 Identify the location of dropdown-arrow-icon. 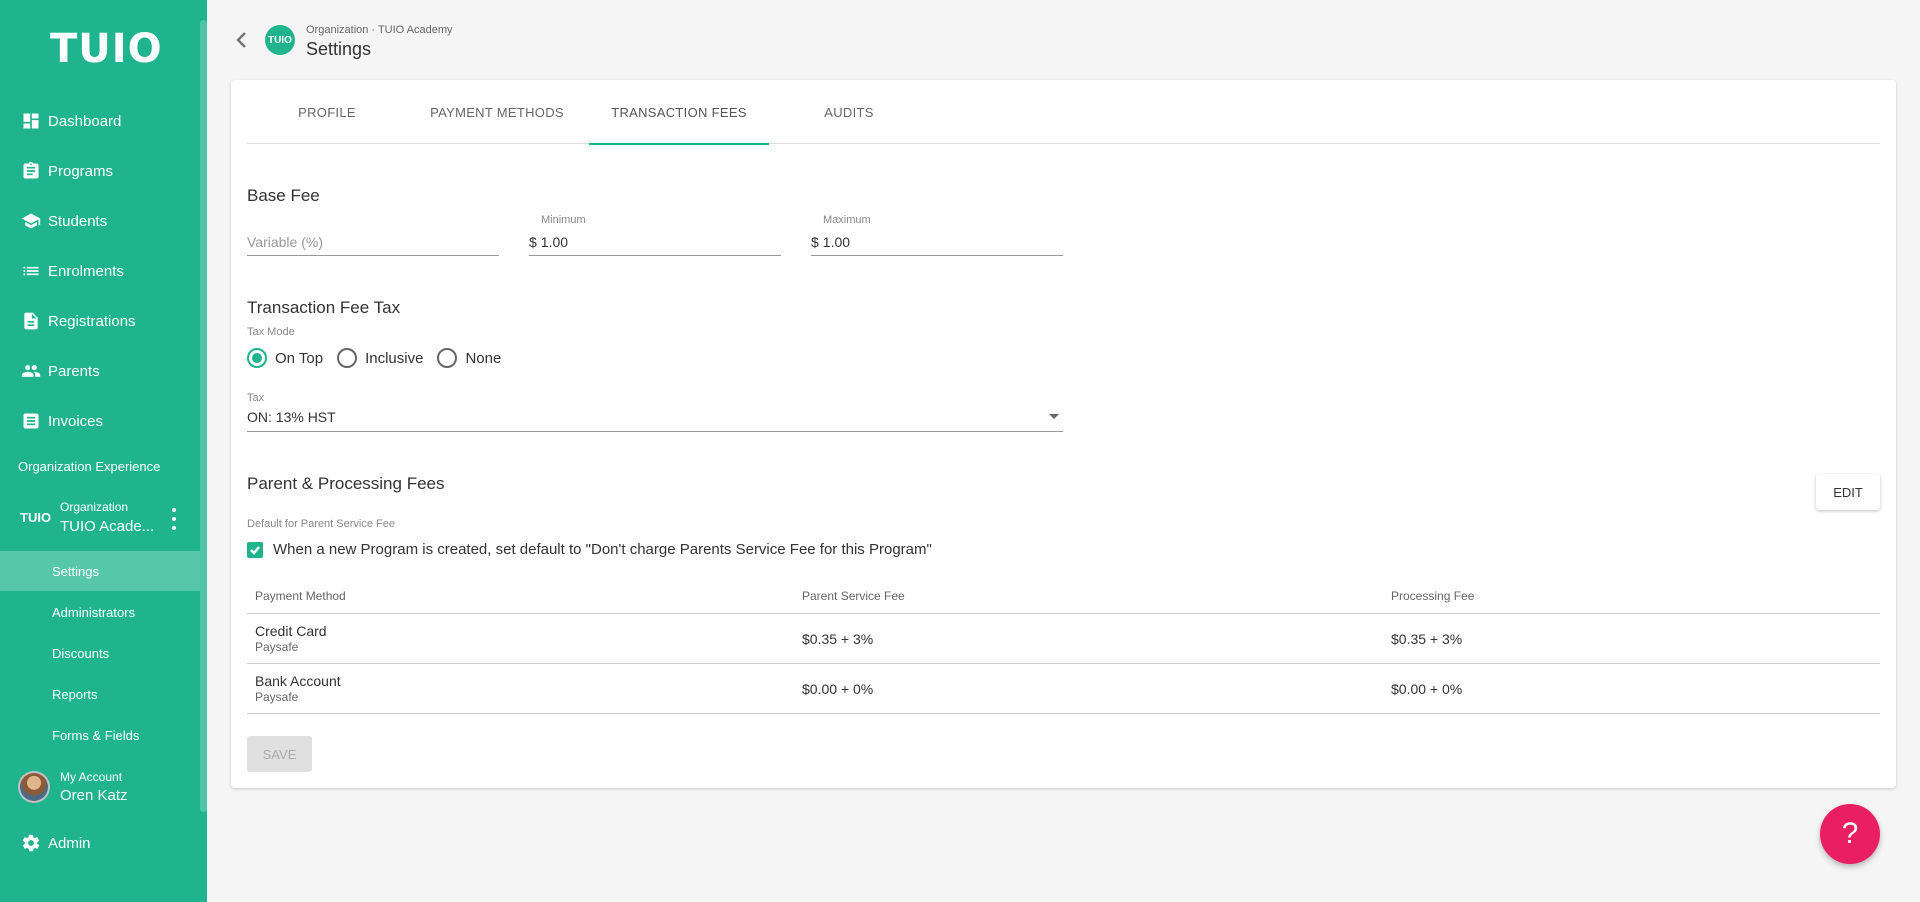
(1054, 416).